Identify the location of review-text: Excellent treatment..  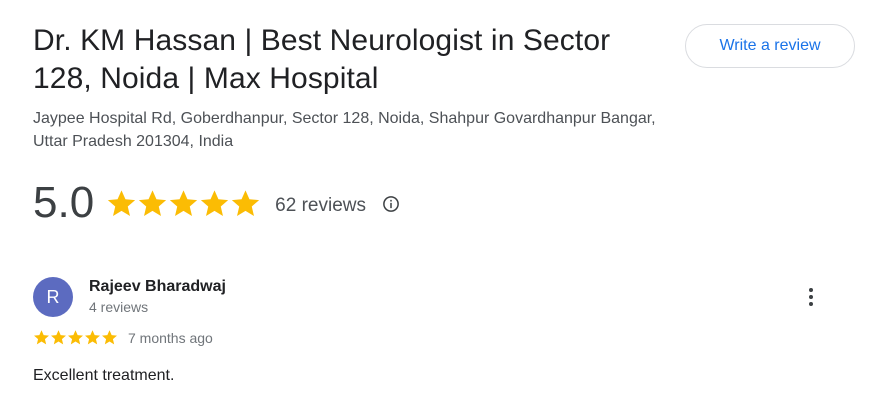
(104, 375).